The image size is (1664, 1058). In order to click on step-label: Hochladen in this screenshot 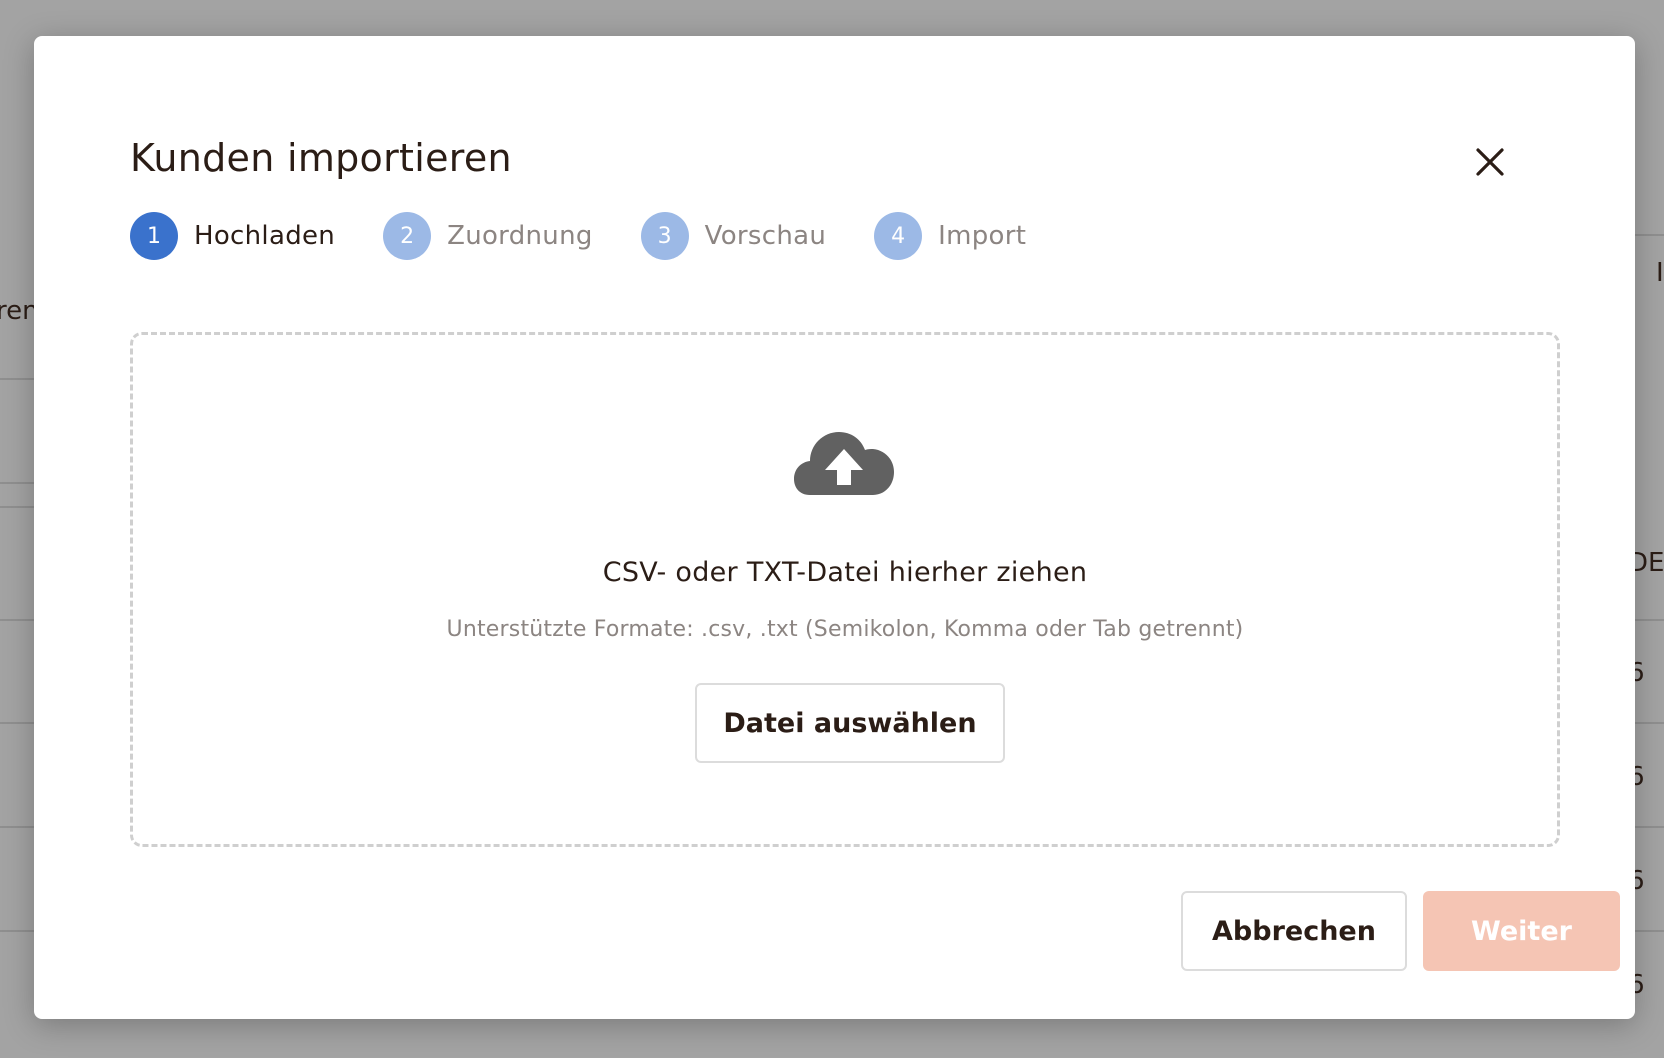, I will do `click(265, 236)`.